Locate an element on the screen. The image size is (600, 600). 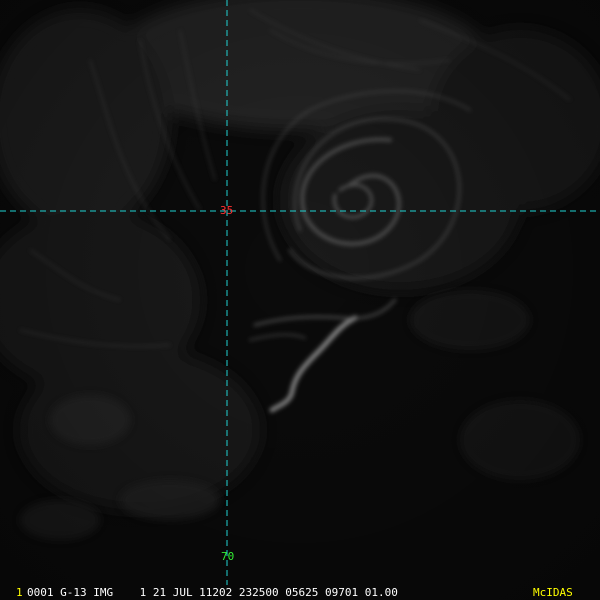
longitude-label: 70 is located at coordinates (228, 556).